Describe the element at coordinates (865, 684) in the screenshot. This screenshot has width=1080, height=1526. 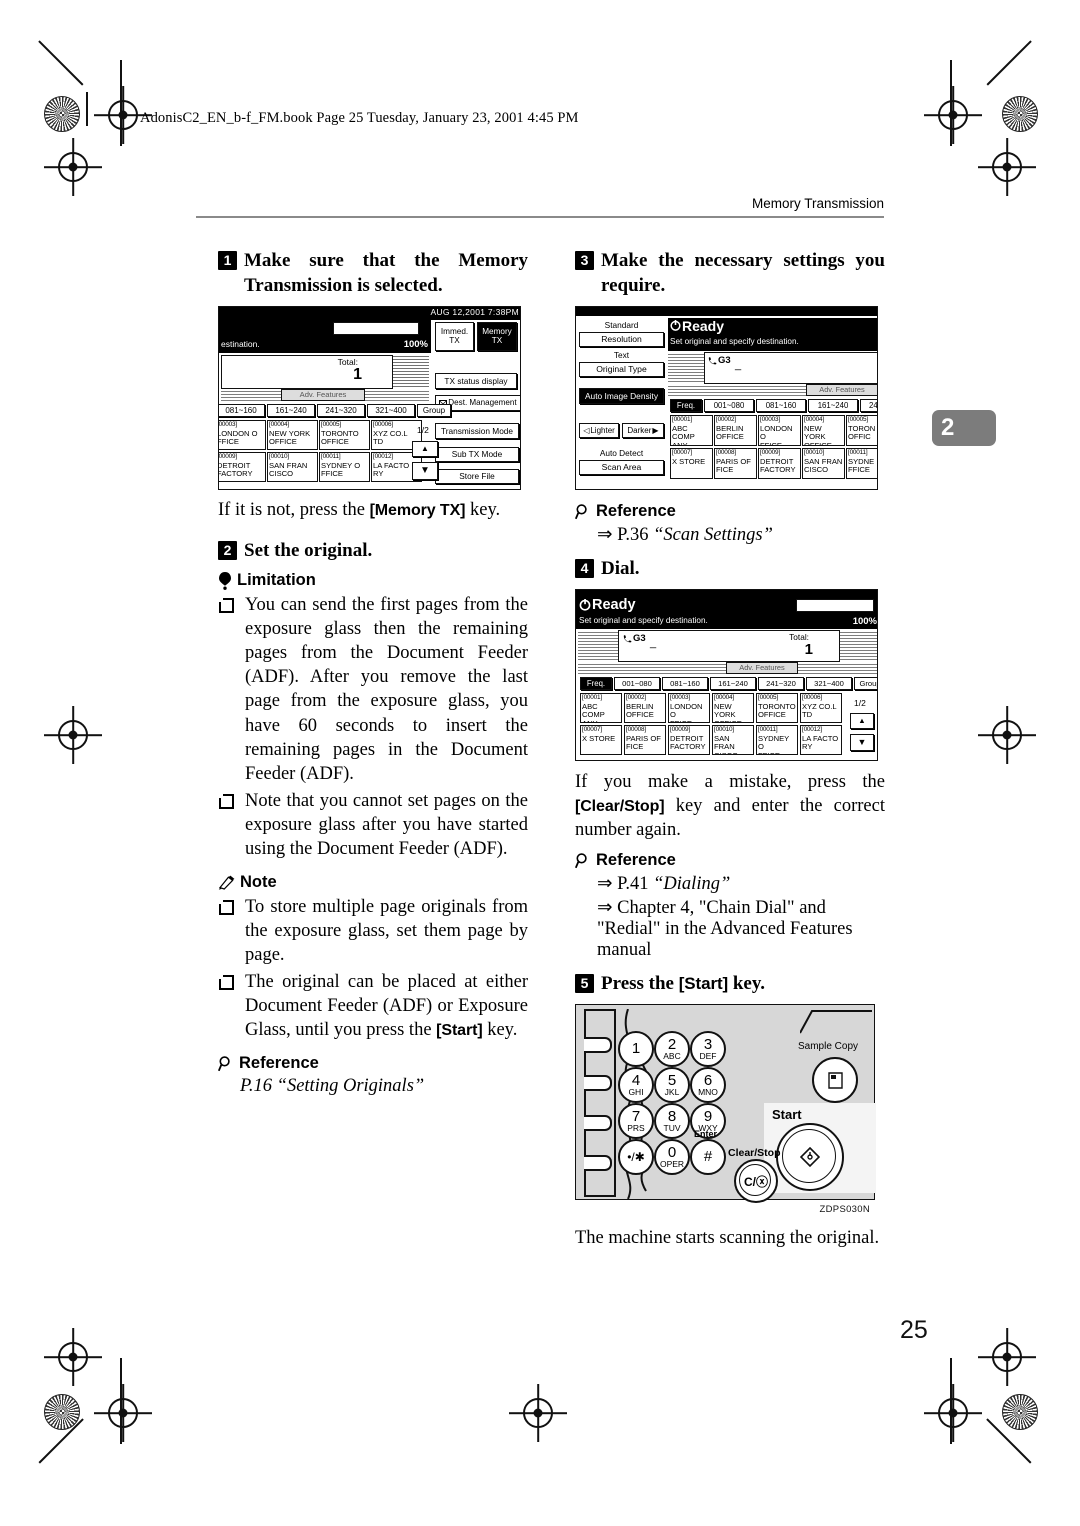
I see `lcd3-range-tab-group: Group` at that location.